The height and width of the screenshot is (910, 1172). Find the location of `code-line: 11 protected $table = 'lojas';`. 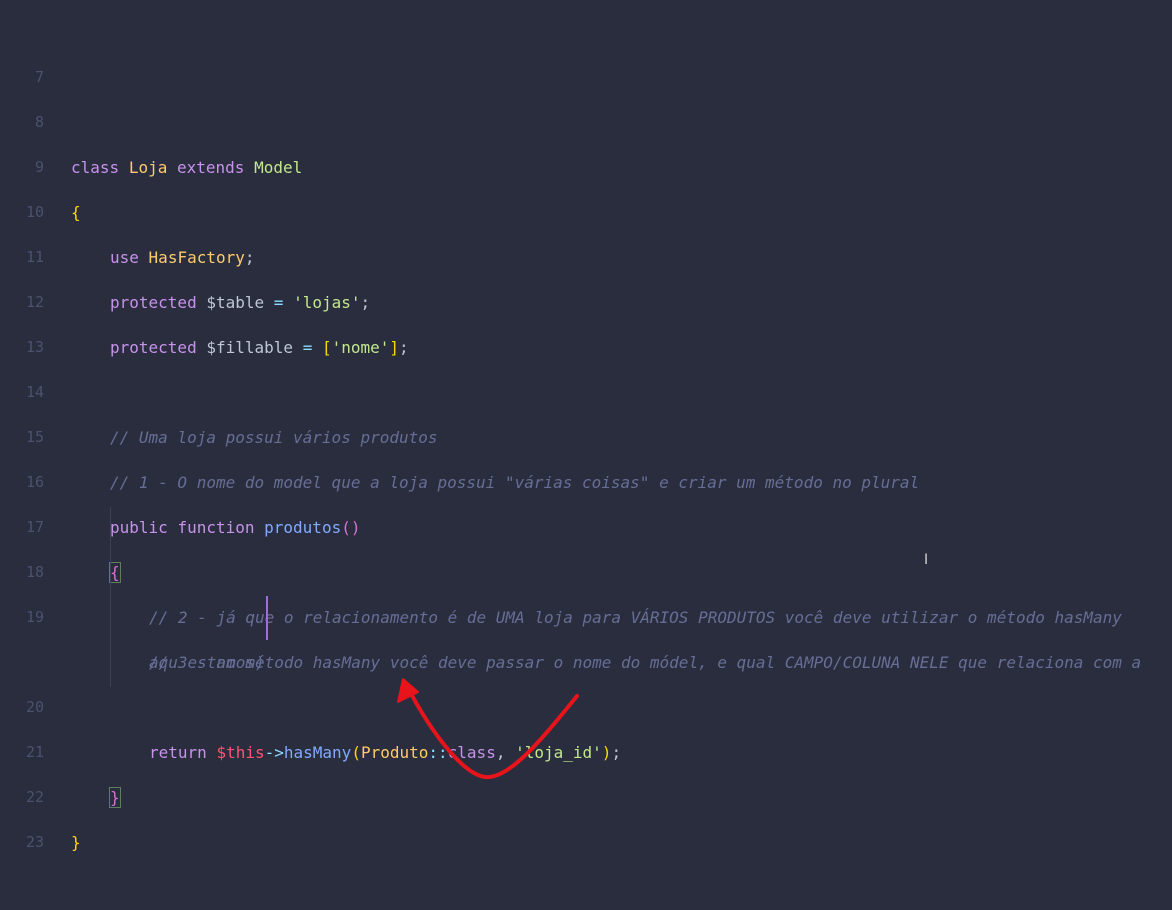

code-line: 11 protected $table = 'lojas'; is located at coordinates (586, 251).